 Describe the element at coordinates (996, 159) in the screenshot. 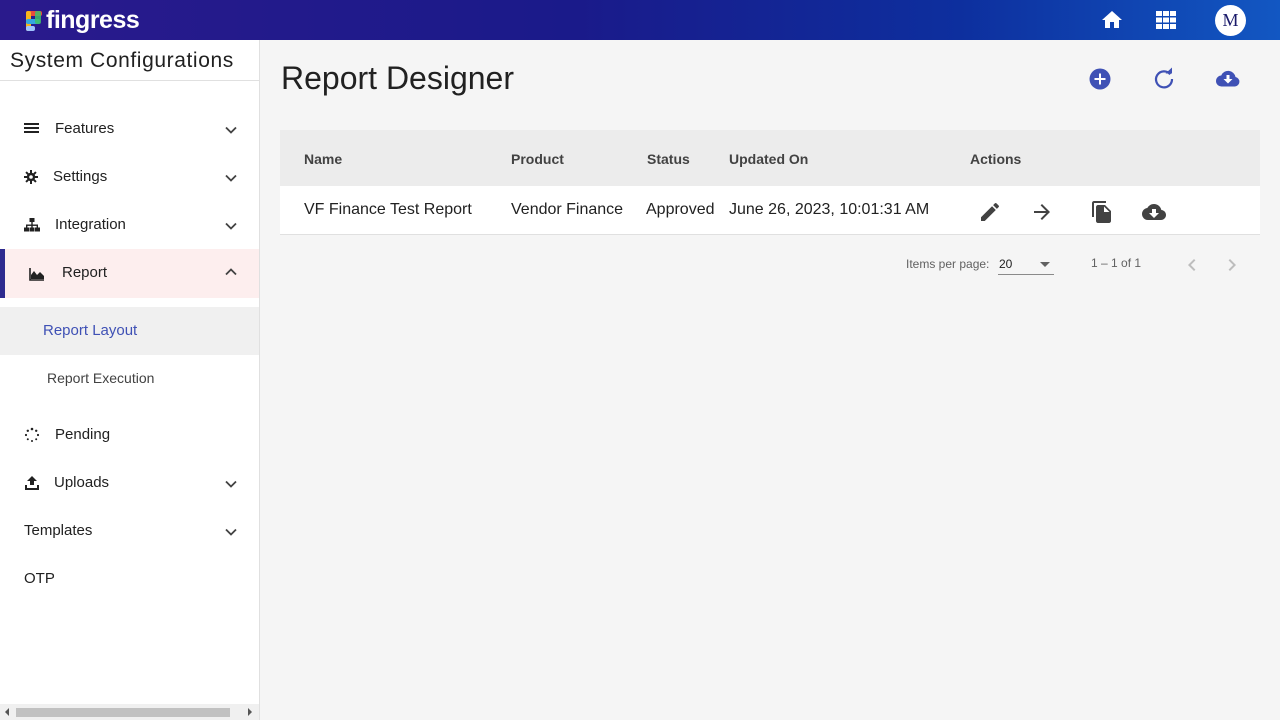

I see `column-header-actions: Actions` at that location.